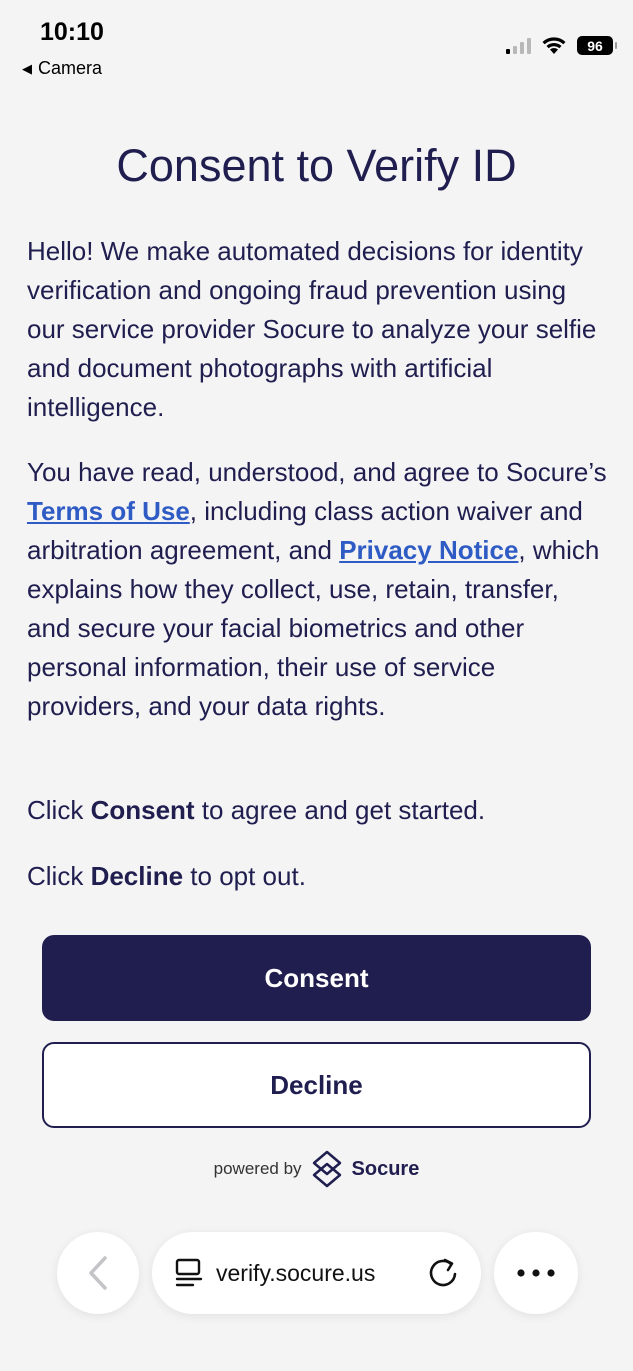 The height and width of the screenshot is (1371, 633). I want to click on decline-instruction-suffix: to opt out., so click(244, 876).